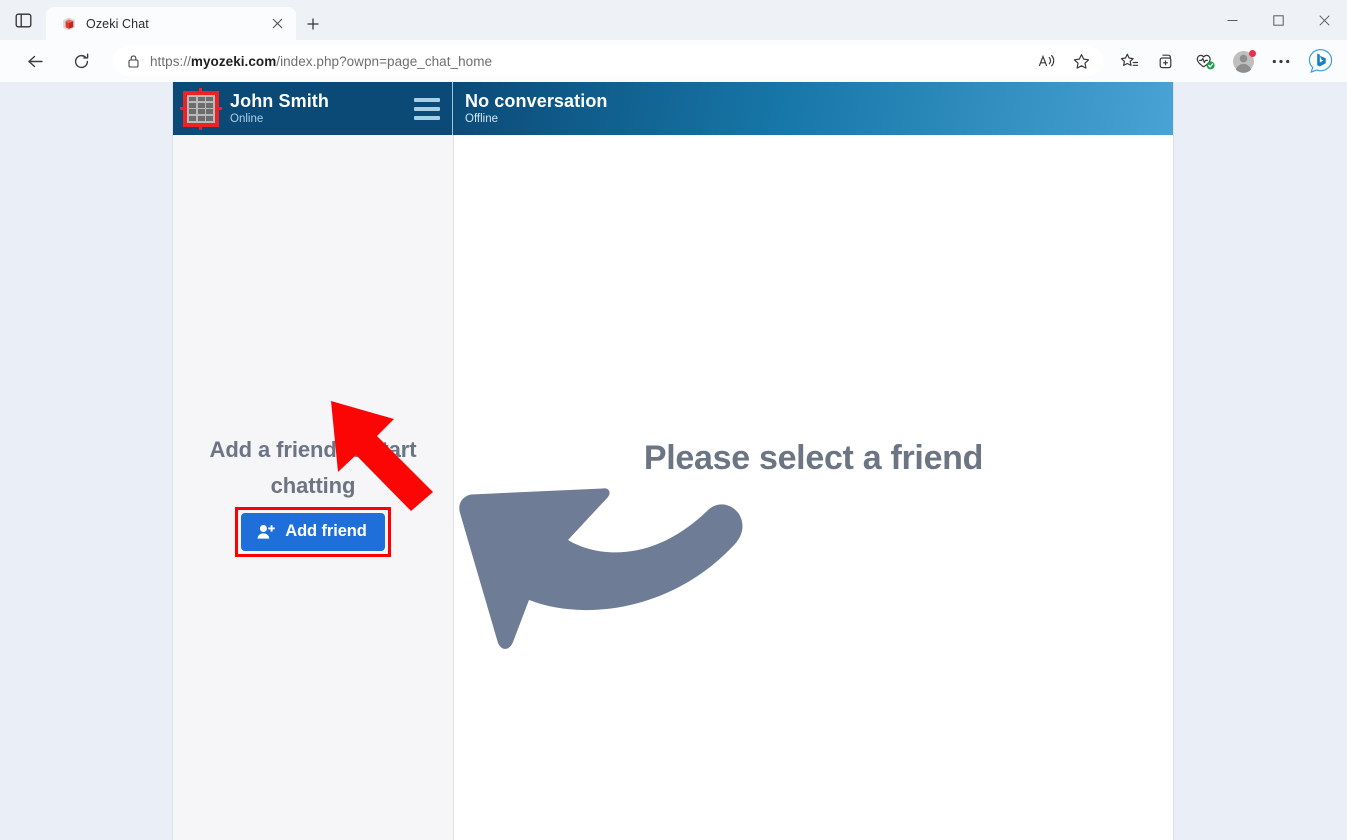  I want to click on conversation-header: No conversation Offline, so click(813, 108).